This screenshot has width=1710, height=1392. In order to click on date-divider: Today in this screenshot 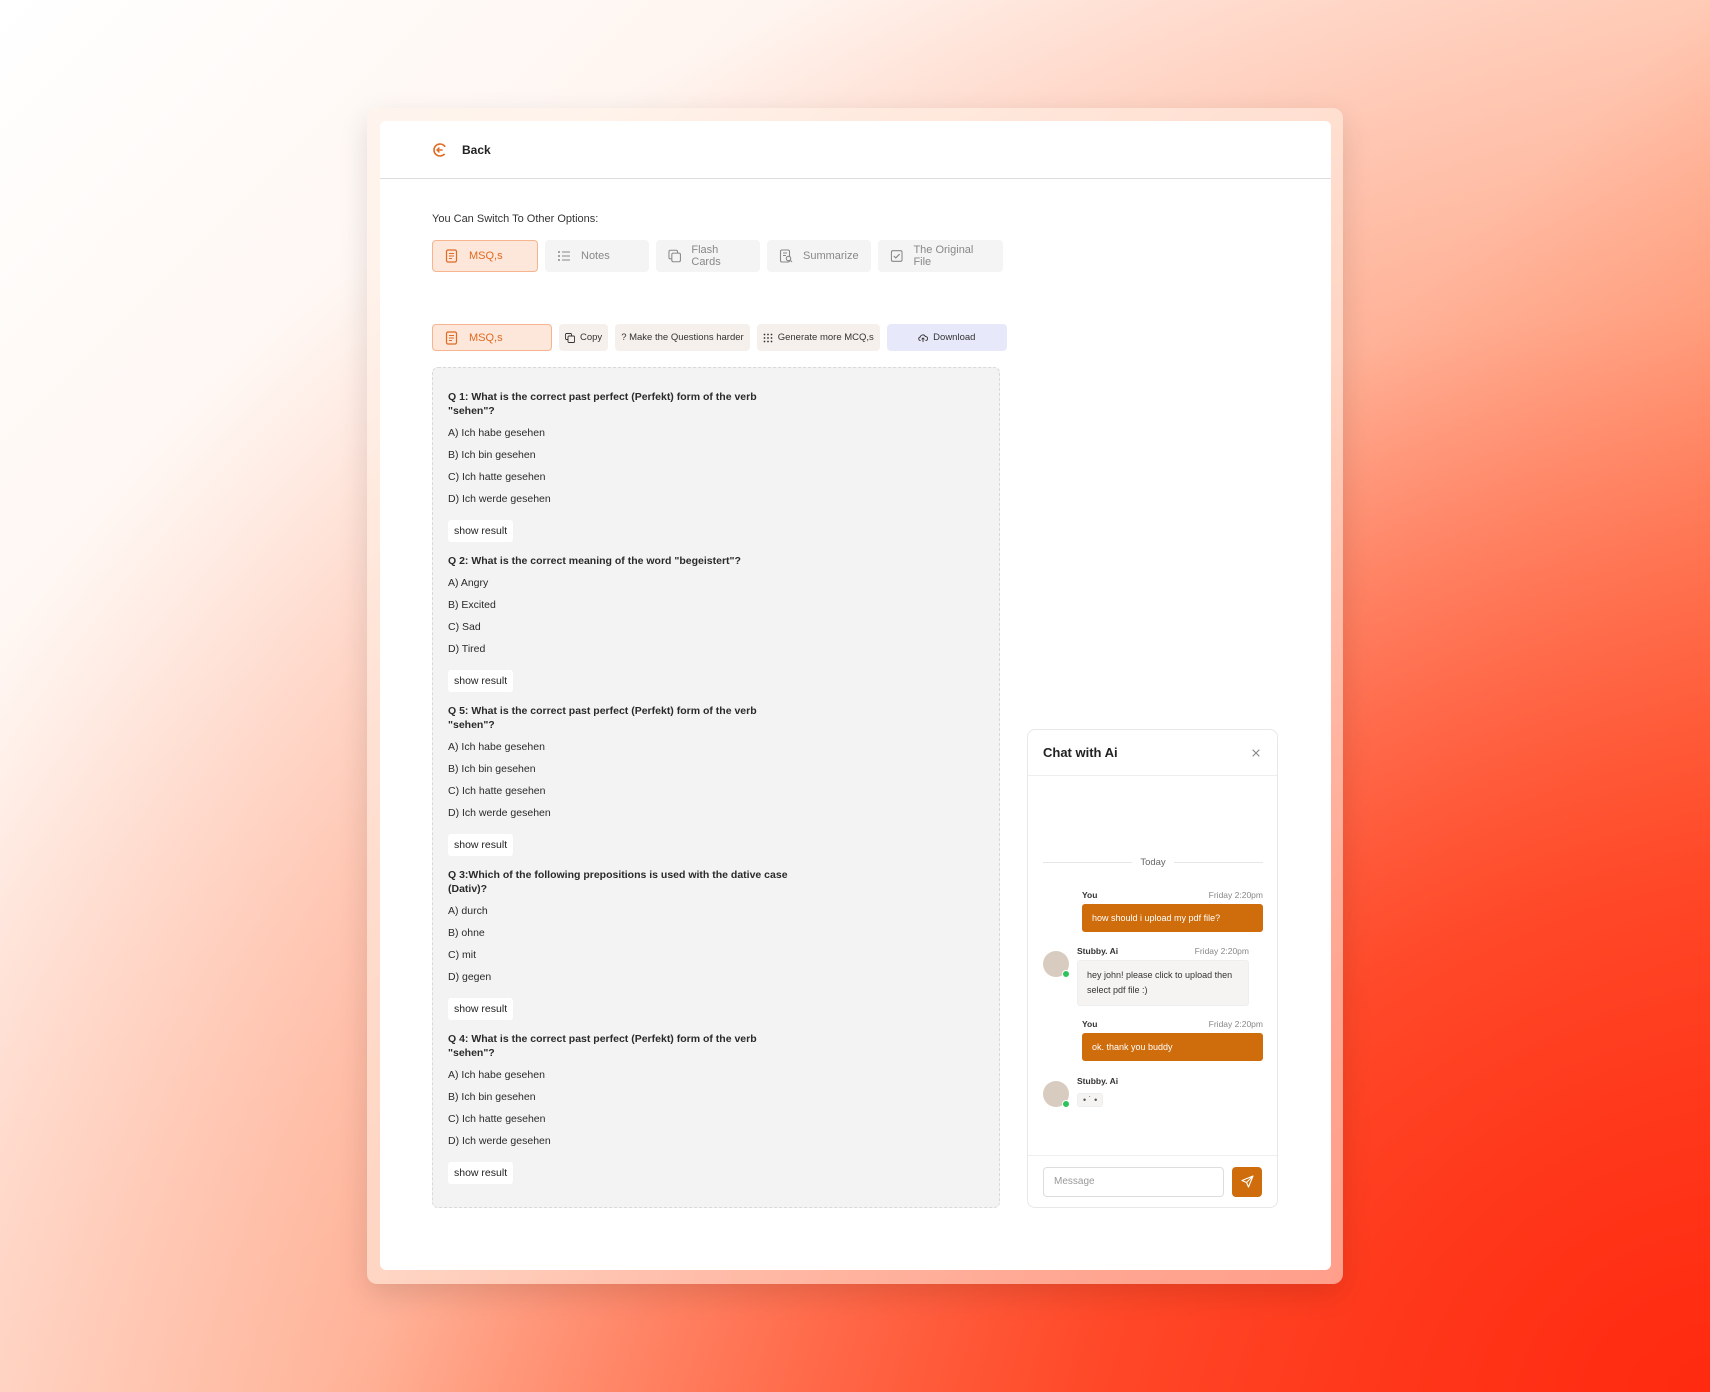, I will do `click(1153, 862)`.